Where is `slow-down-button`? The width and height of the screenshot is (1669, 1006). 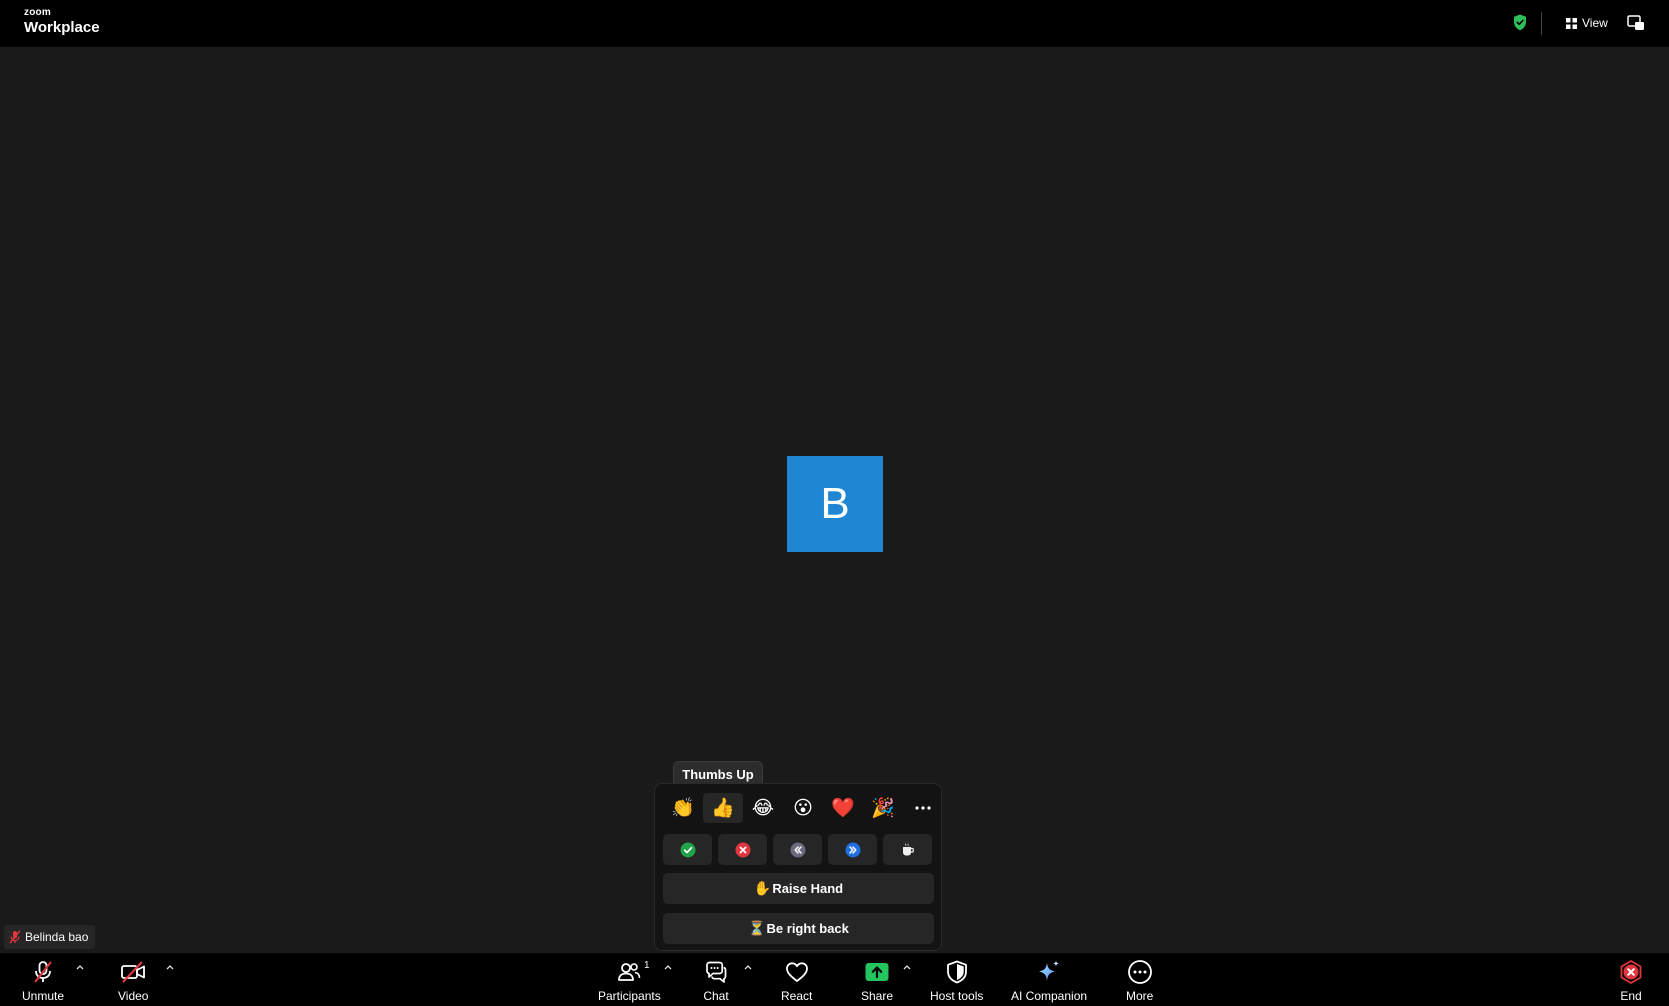 slow-down-button is located at coordinates (797, 849).